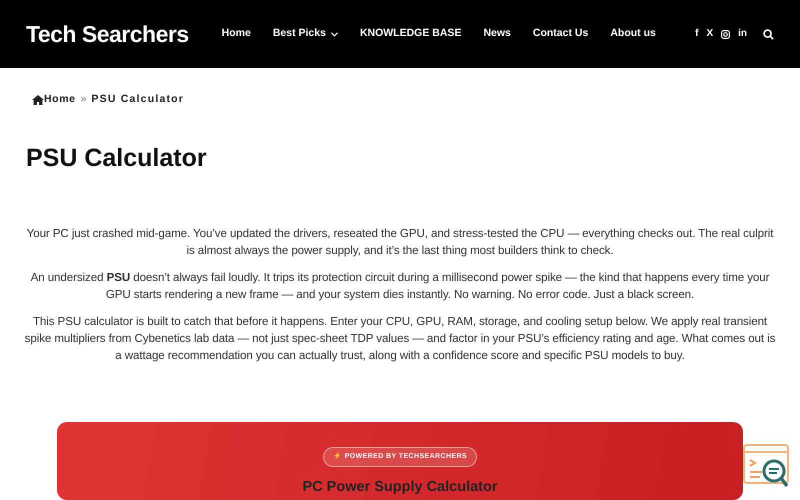 The image size is (800, 500). Describe the element at coordinates (768, 34) in the screenshot. I see `search-icon` at that location.